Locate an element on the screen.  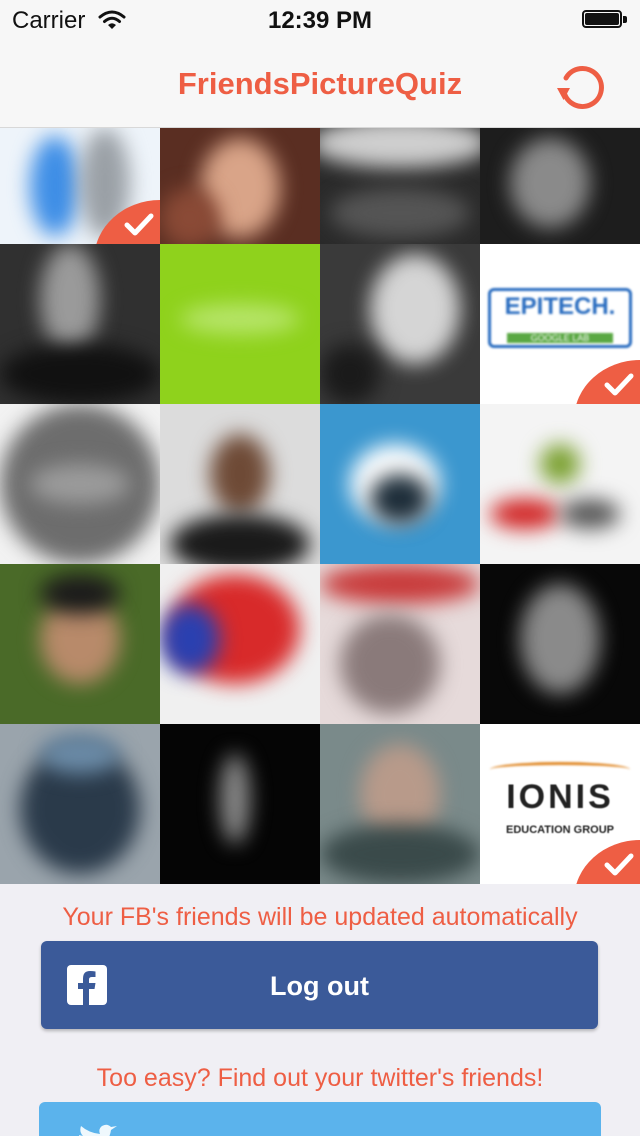
logout-button: Log out is located at coordinates (319, 985).